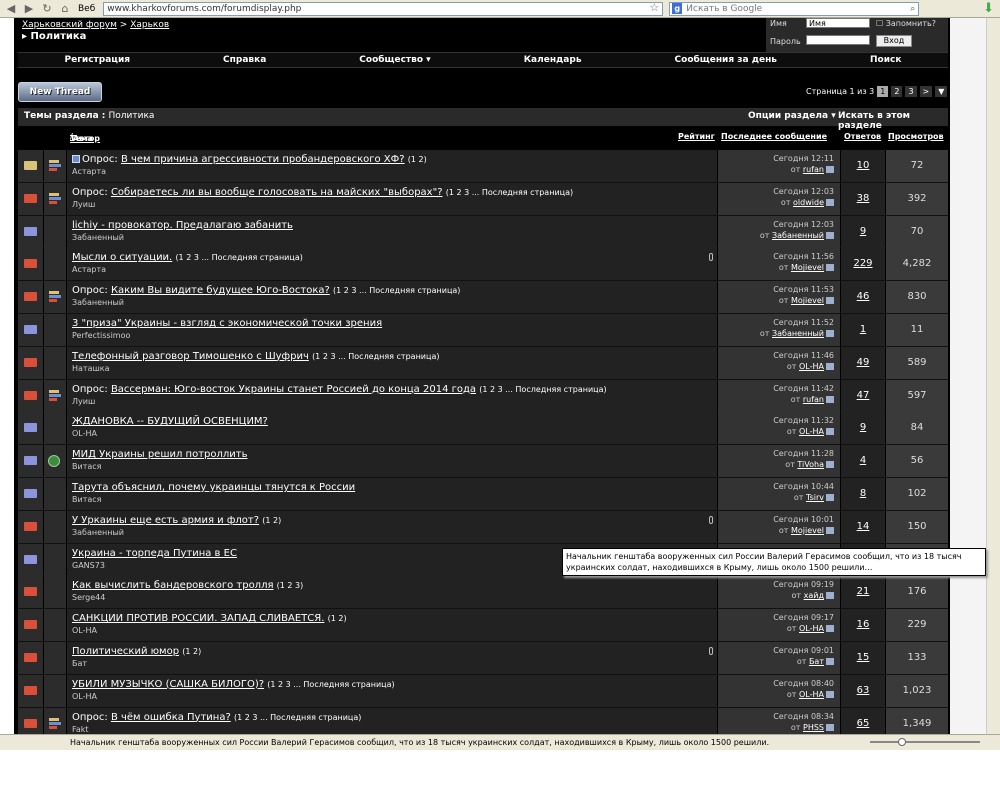  Describe the element at coordinates (808, 202) in the screenshot. I see `last-poster-link: oldwide` at that location.